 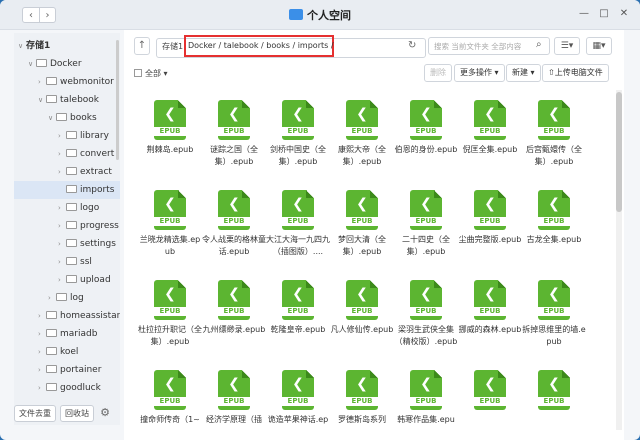 I want to click on delete-button: 删除, so click(x=438, y=73).